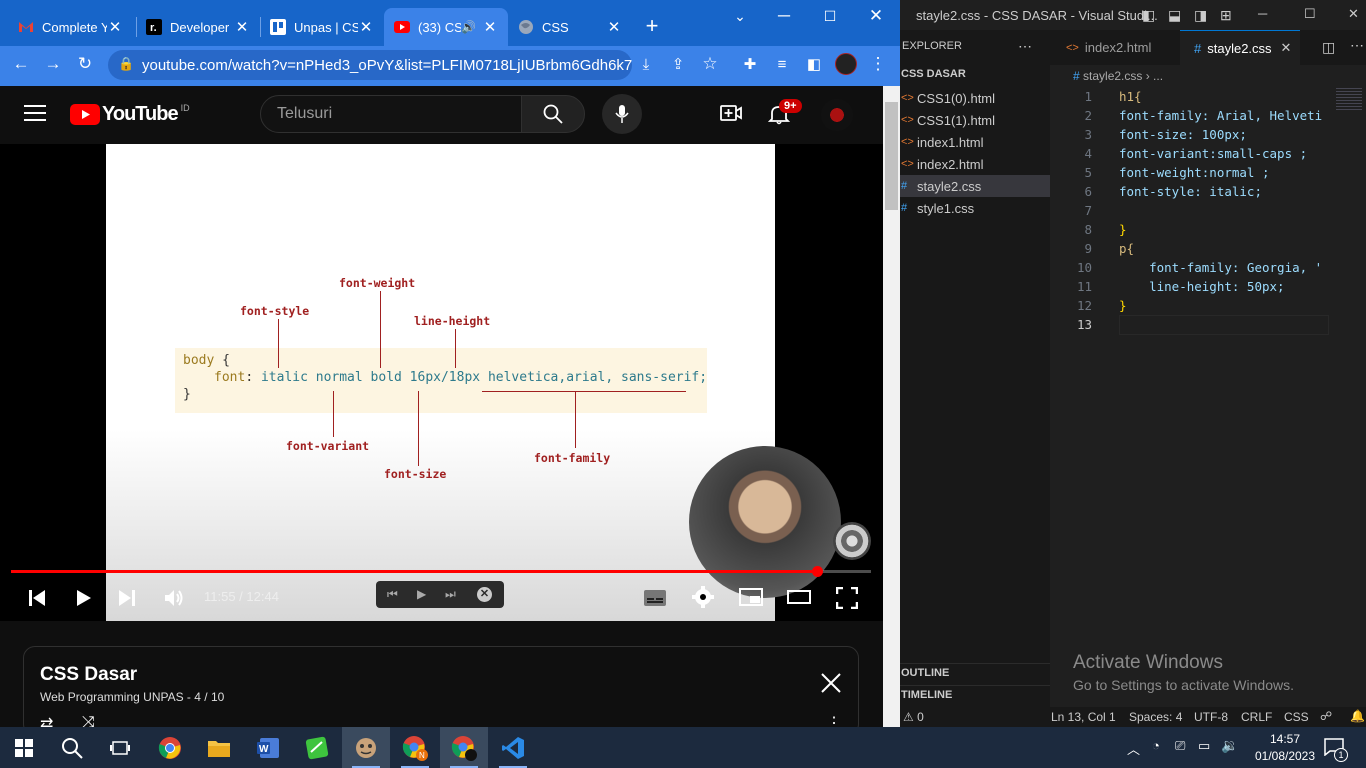  I want to click on back-button: ←, so click(21, 64).